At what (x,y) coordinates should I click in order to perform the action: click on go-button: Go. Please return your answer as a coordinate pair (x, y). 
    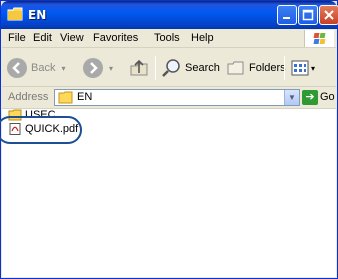
    Looking at the image, I should click on (327, 97).